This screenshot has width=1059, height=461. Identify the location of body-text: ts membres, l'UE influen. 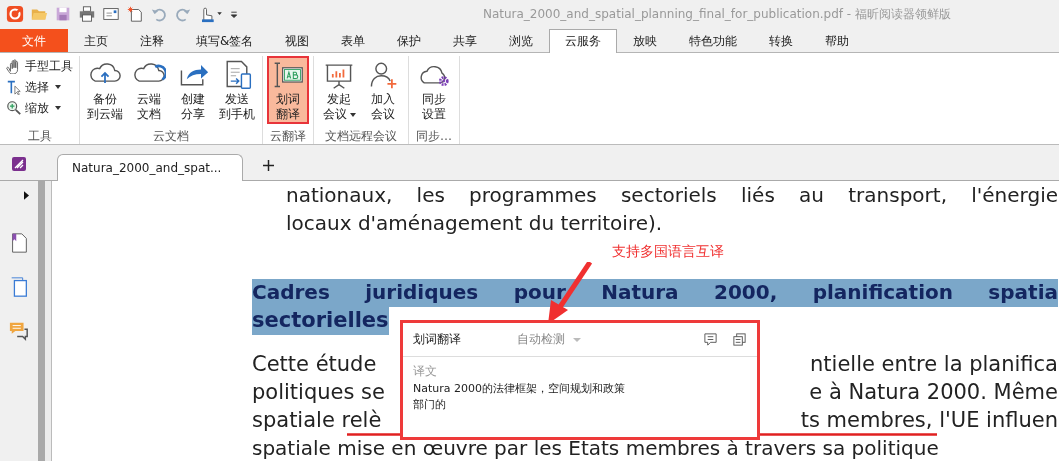
(929, 420).